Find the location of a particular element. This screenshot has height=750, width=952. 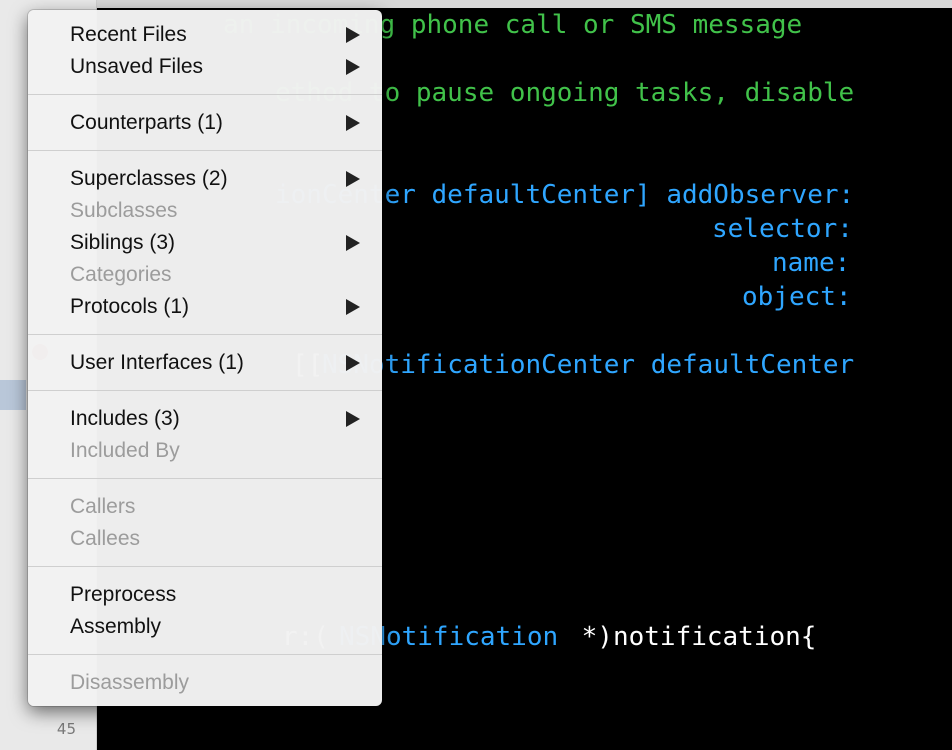

menu-item-label: Superclasses (2) is located at coordinates (149, 178).